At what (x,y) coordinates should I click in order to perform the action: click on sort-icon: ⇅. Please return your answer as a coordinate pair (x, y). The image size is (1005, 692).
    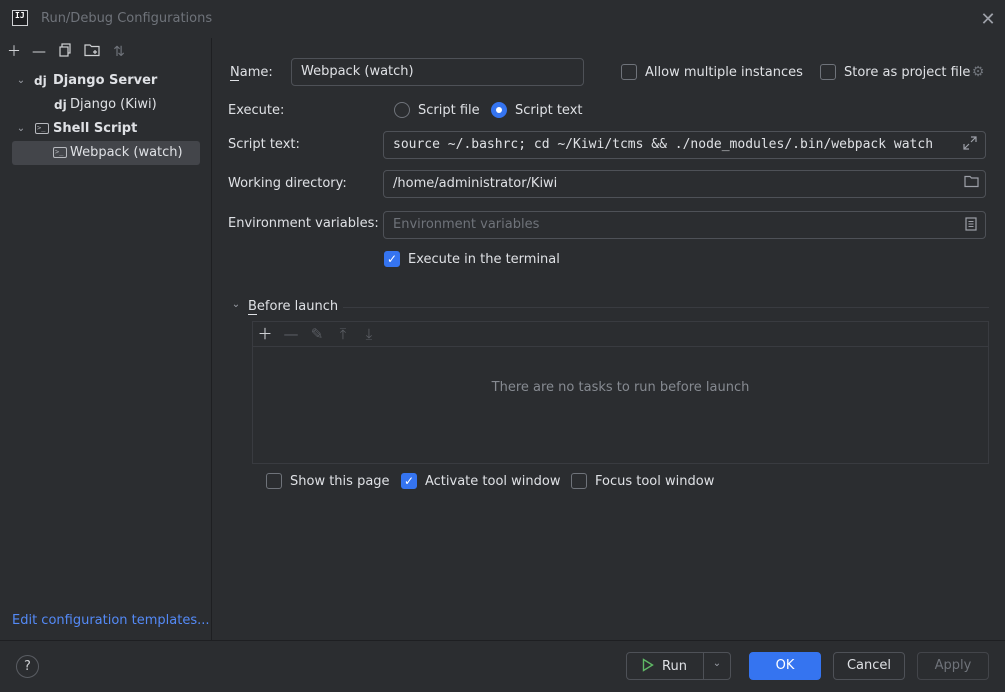
    Looking at the image, I should click on (119, 52).